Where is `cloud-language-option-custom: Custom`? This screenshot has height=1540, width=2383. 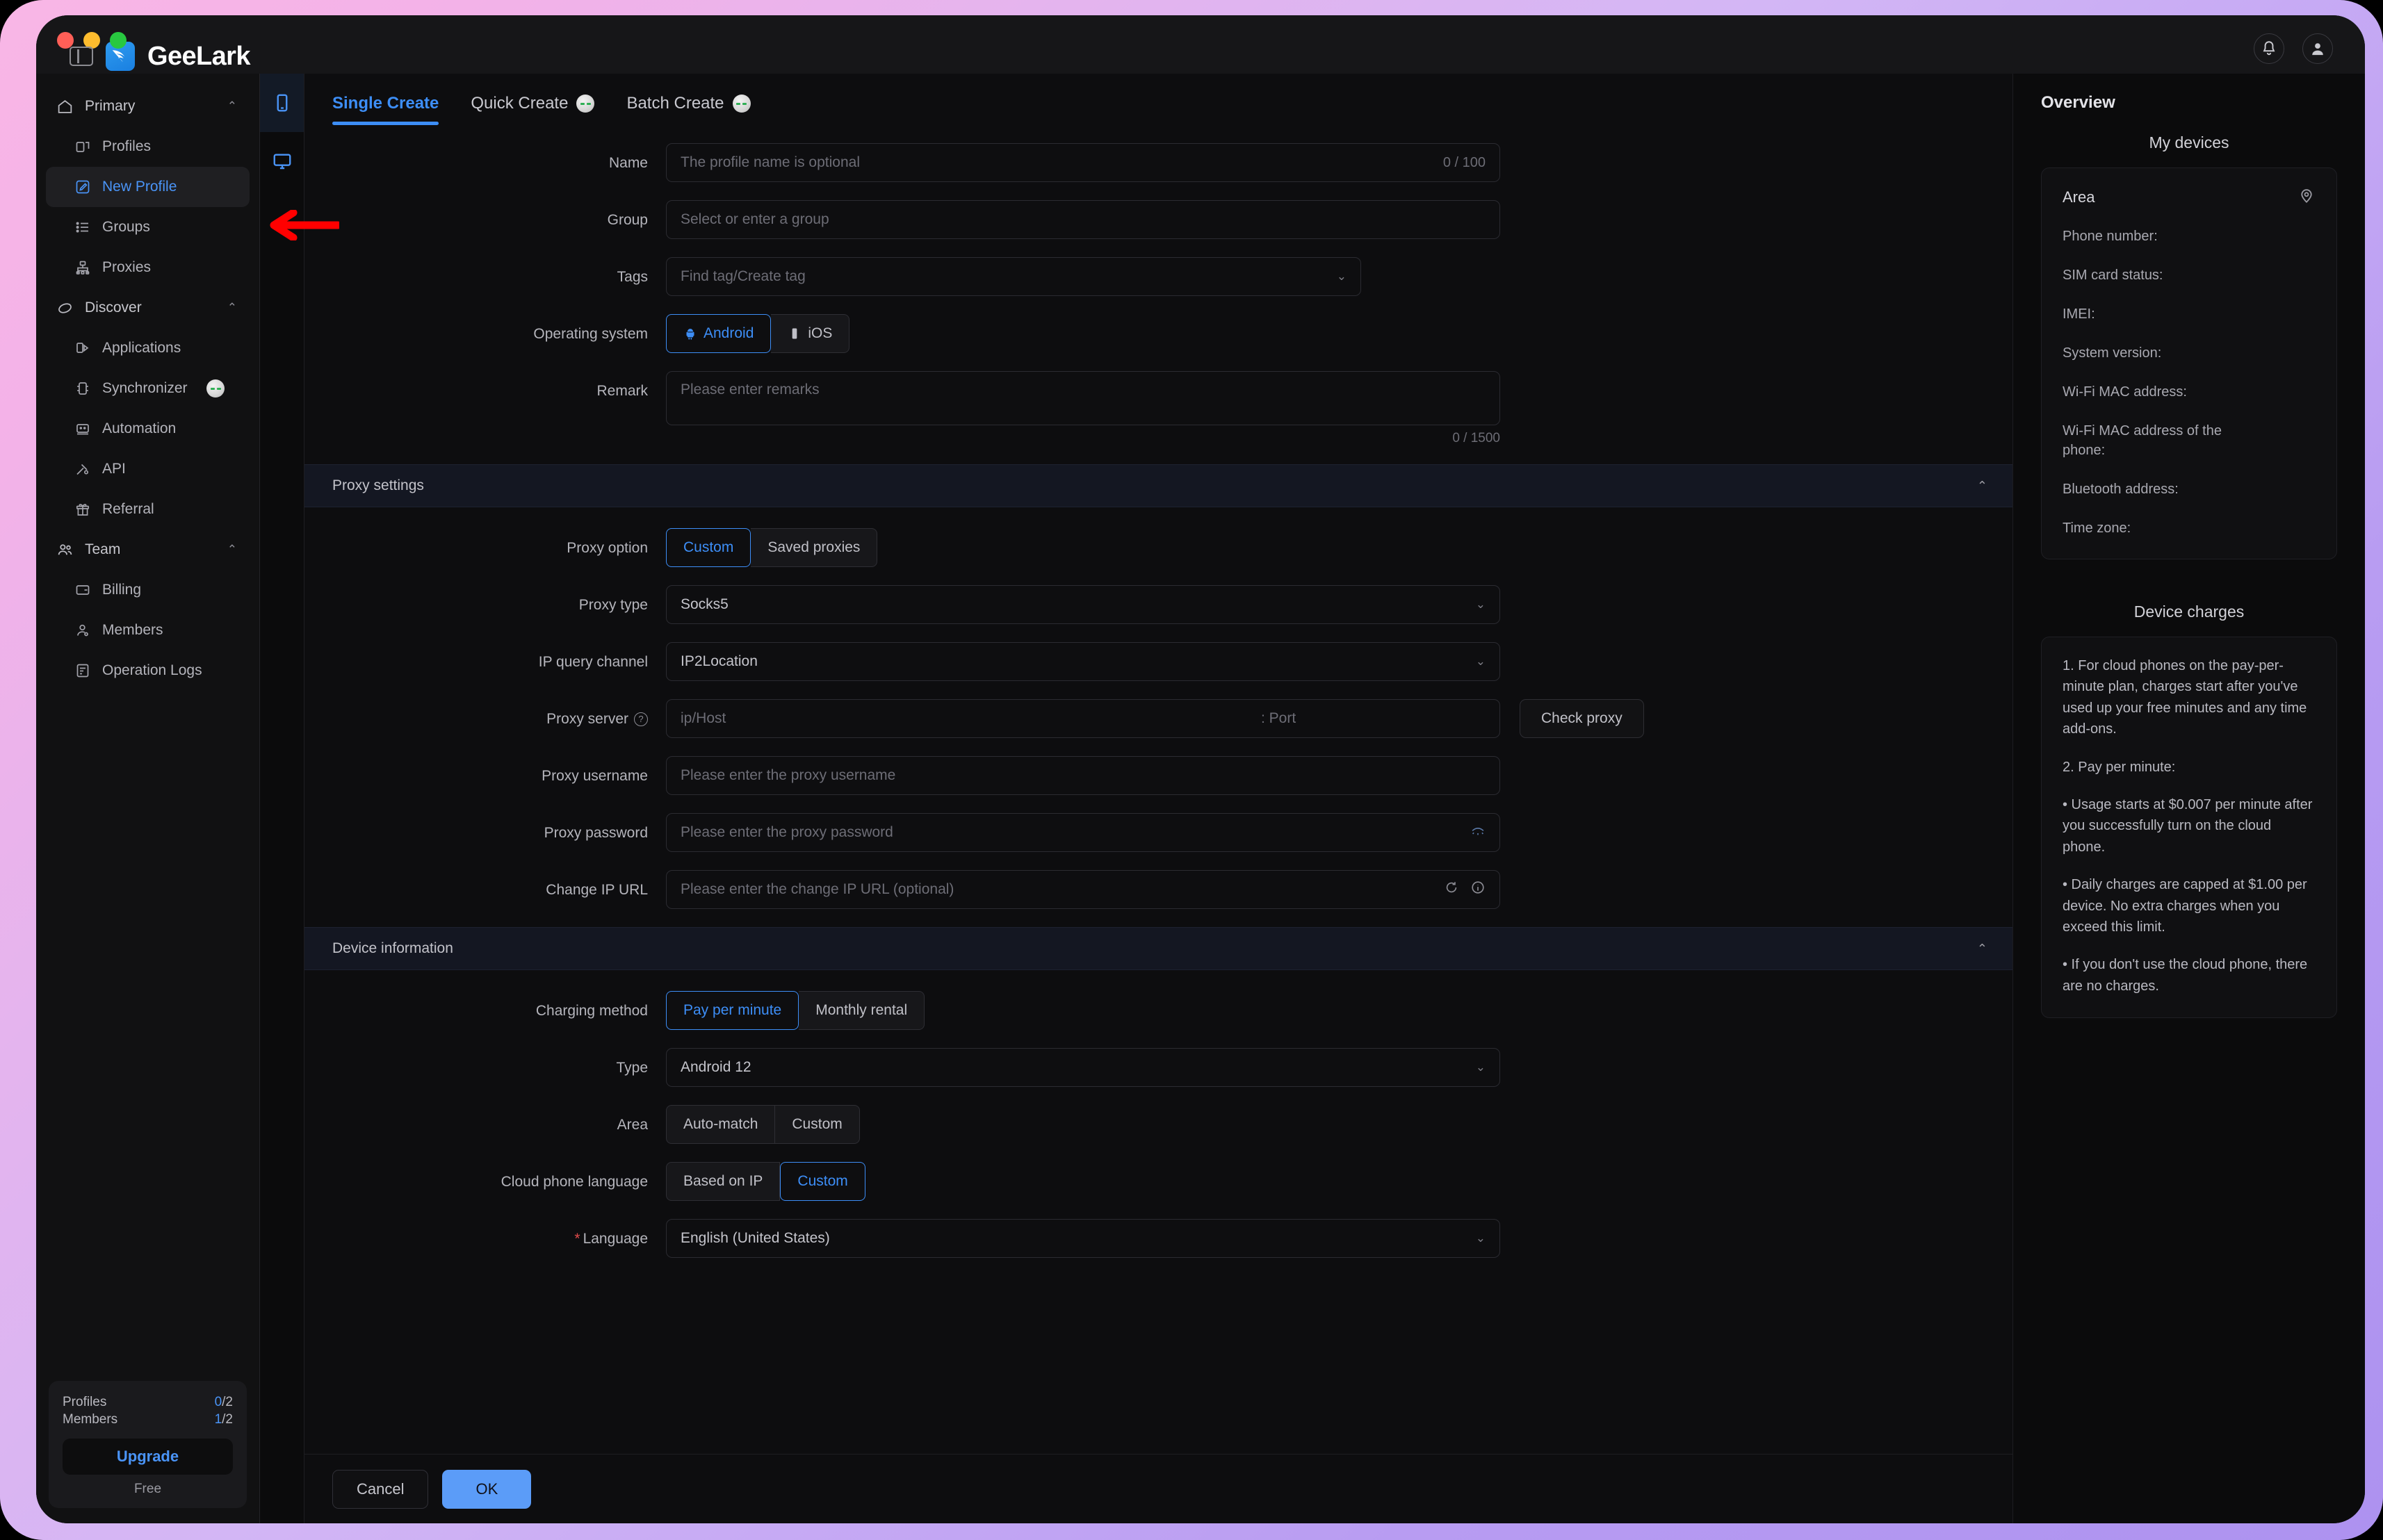 cloud-language-option-custom: Custom is located at coordinates (823, 1181).